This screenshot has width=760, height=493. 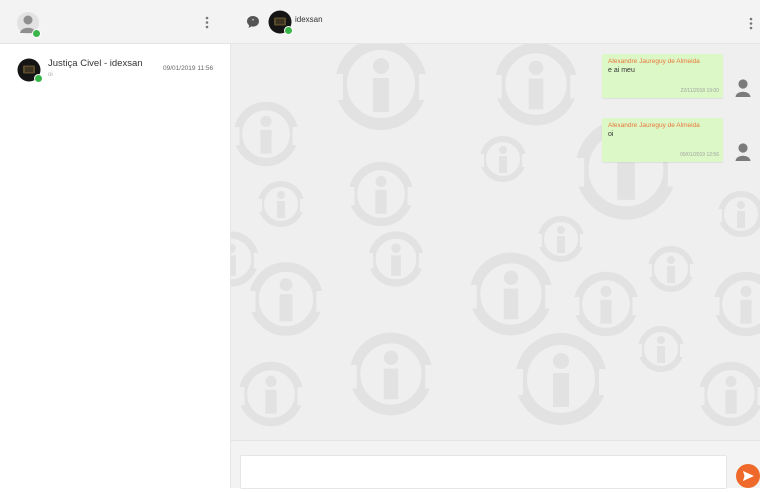 I want to click on chat-bubble-icon: ", so click(x=253, y=24).